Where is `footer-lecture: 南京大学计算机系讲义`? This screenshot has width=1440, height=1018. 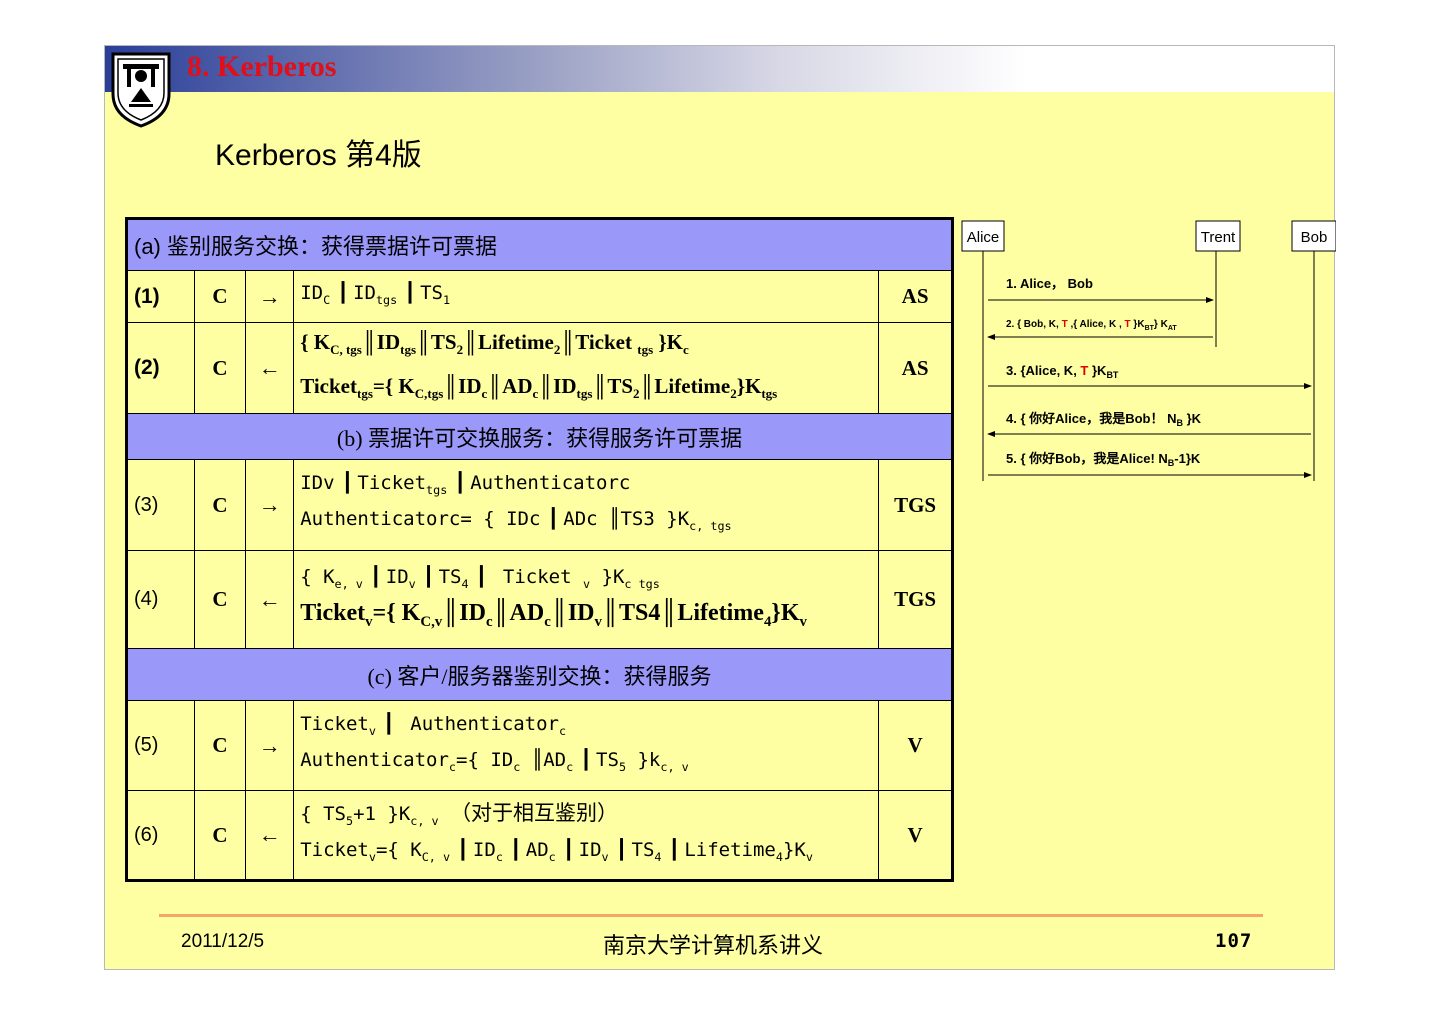 footer-lecture: 南京大学计算机系讲义 is located at coordinates (713, 945).